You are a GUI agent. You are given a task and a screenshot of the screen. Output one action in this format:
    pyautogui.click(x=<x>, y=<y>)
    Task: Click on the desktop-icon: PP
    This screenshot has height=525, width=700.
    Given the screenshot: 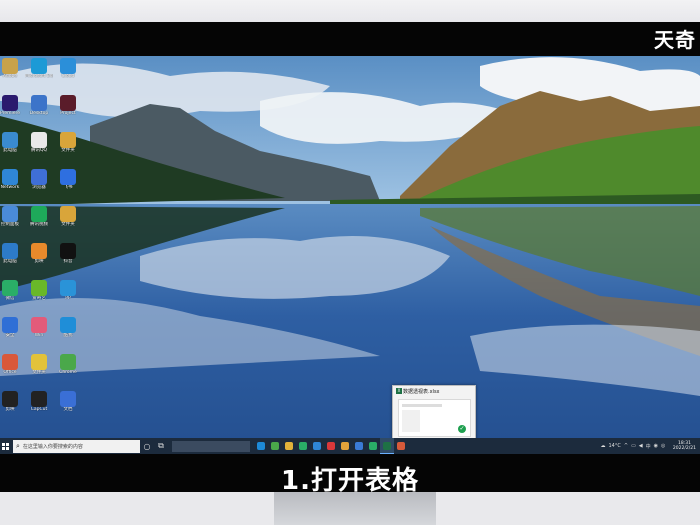 What is the action you would take?
    pyautogui.click(x=68, y=295)
    